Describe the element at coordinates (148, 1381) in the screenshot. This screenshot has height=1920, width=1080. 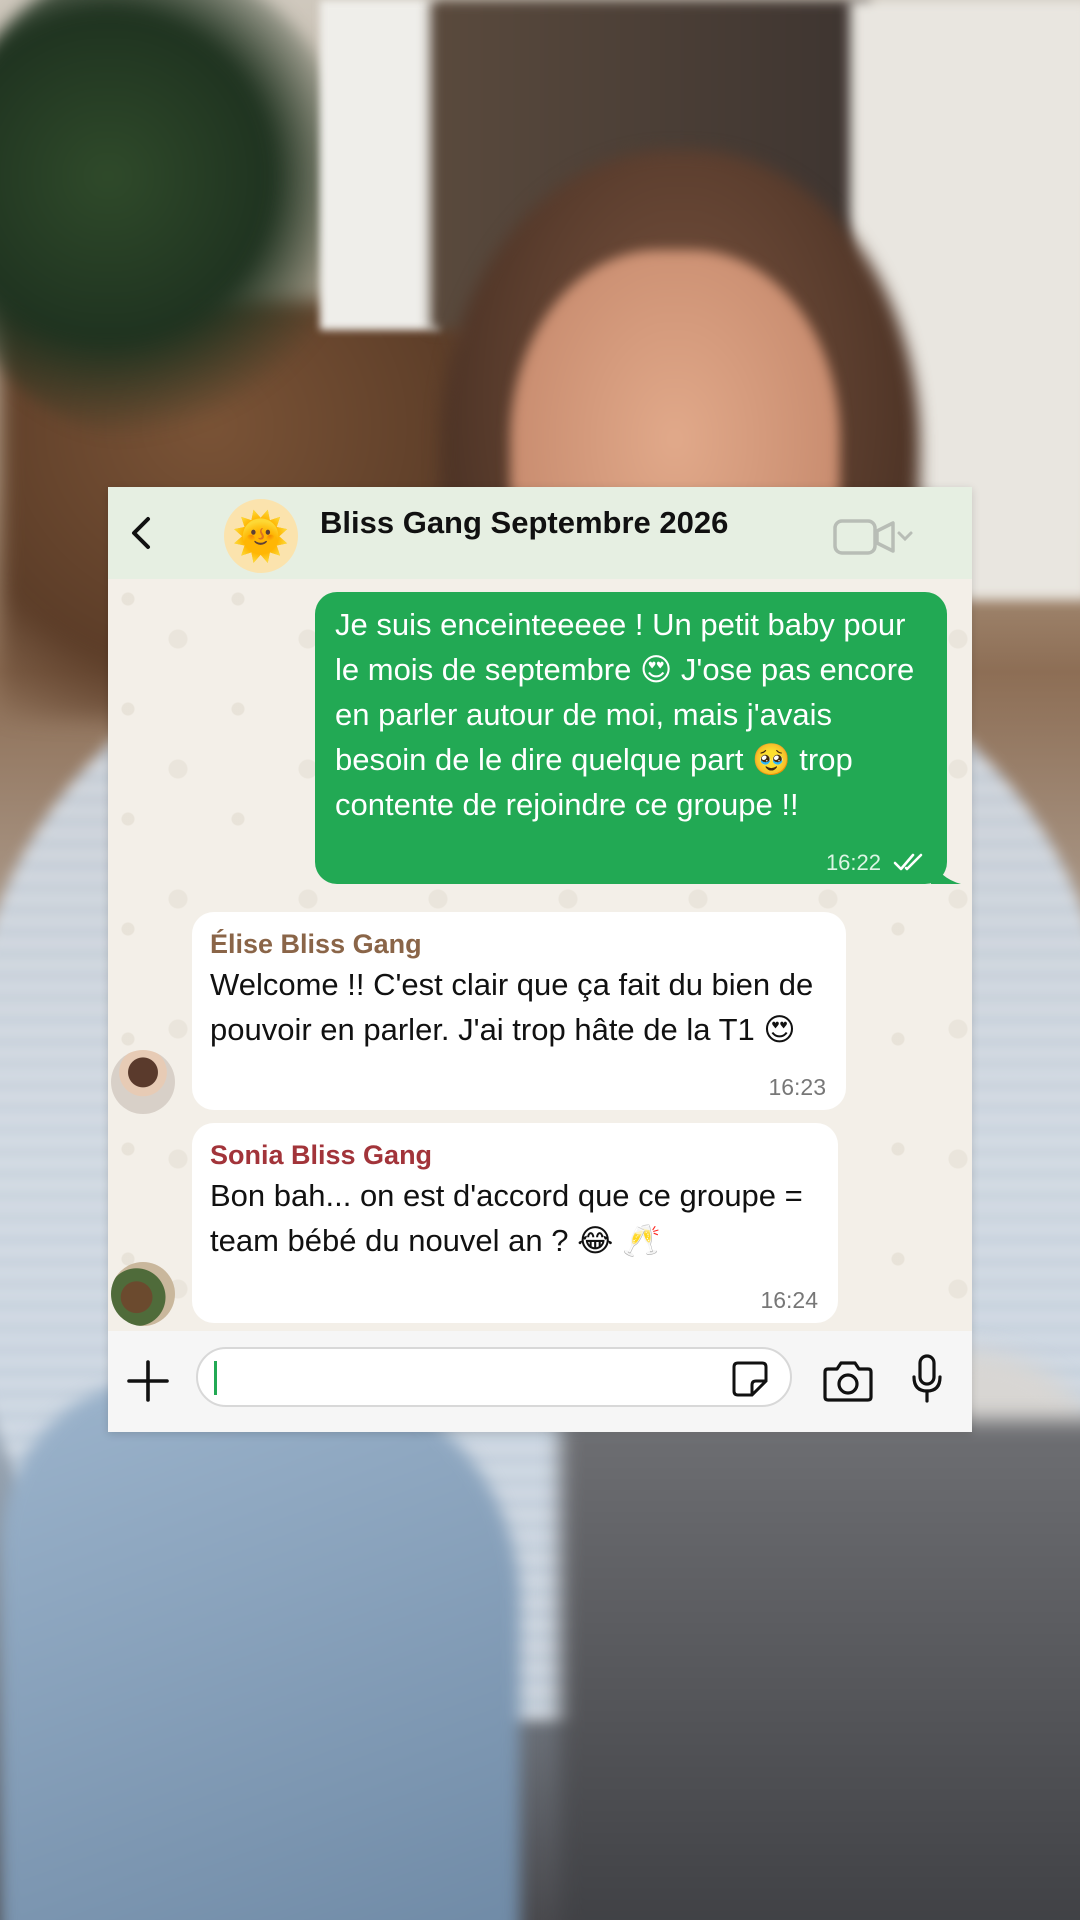
I see `plus-icon` at that location.